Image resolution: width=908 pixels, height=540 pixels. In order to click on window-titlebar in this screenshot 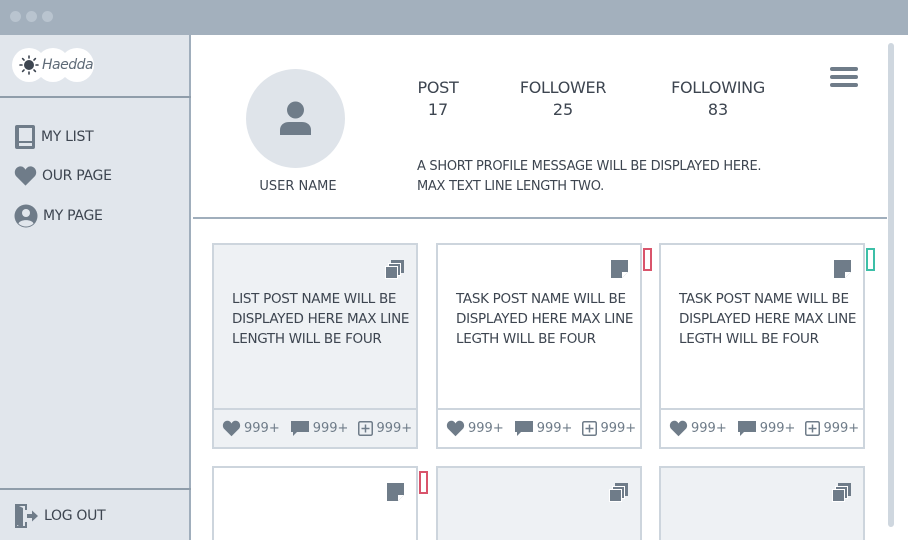, I will do `click(454, 17)`.